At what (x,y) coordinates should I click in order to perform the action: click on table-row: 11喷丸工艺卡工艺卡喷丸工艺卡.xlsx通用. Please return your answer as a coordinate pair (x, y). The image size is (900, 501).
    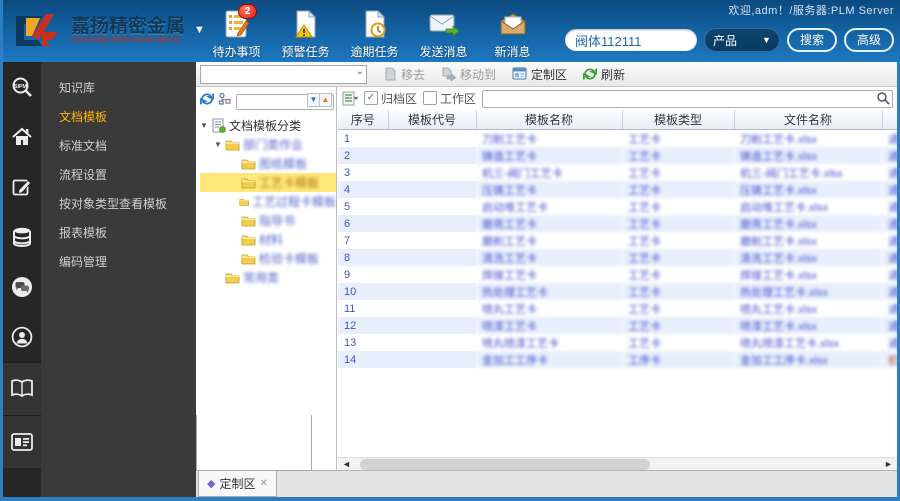
    Looking at the image, I should click on (619, 308).